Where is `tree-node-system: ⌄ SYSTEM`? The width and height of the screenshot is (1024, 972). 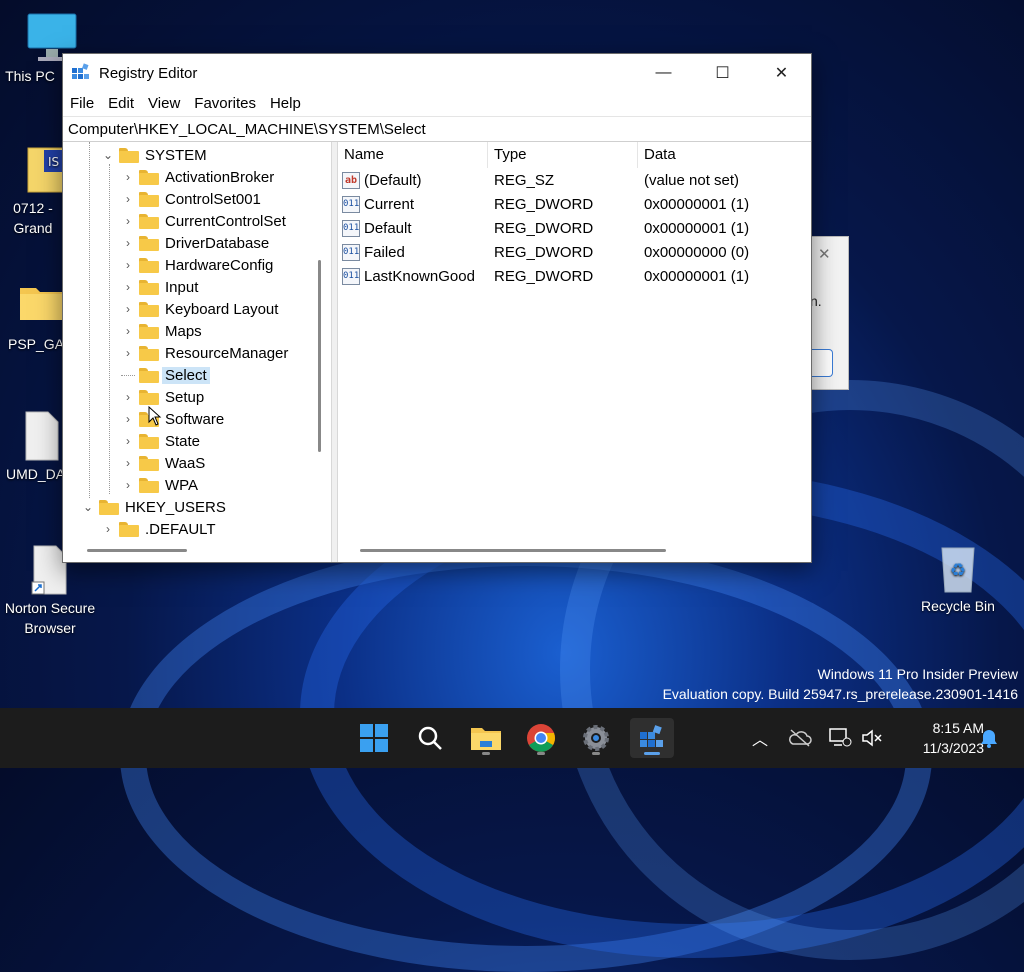
tree-node-system: ⌄ SYSTEM is located at coordinates (154, 155).